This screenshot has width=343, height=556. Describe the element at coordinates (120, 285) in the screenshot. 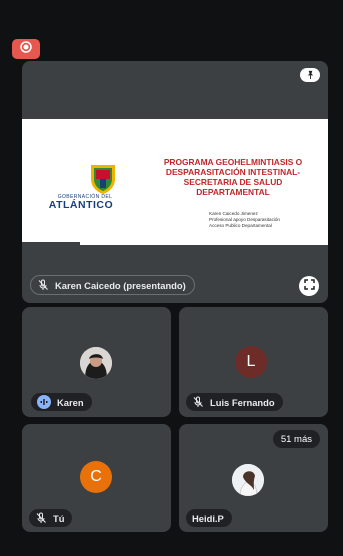

I see `presenter-name: Karen Caicedo (presentando)` at that location.